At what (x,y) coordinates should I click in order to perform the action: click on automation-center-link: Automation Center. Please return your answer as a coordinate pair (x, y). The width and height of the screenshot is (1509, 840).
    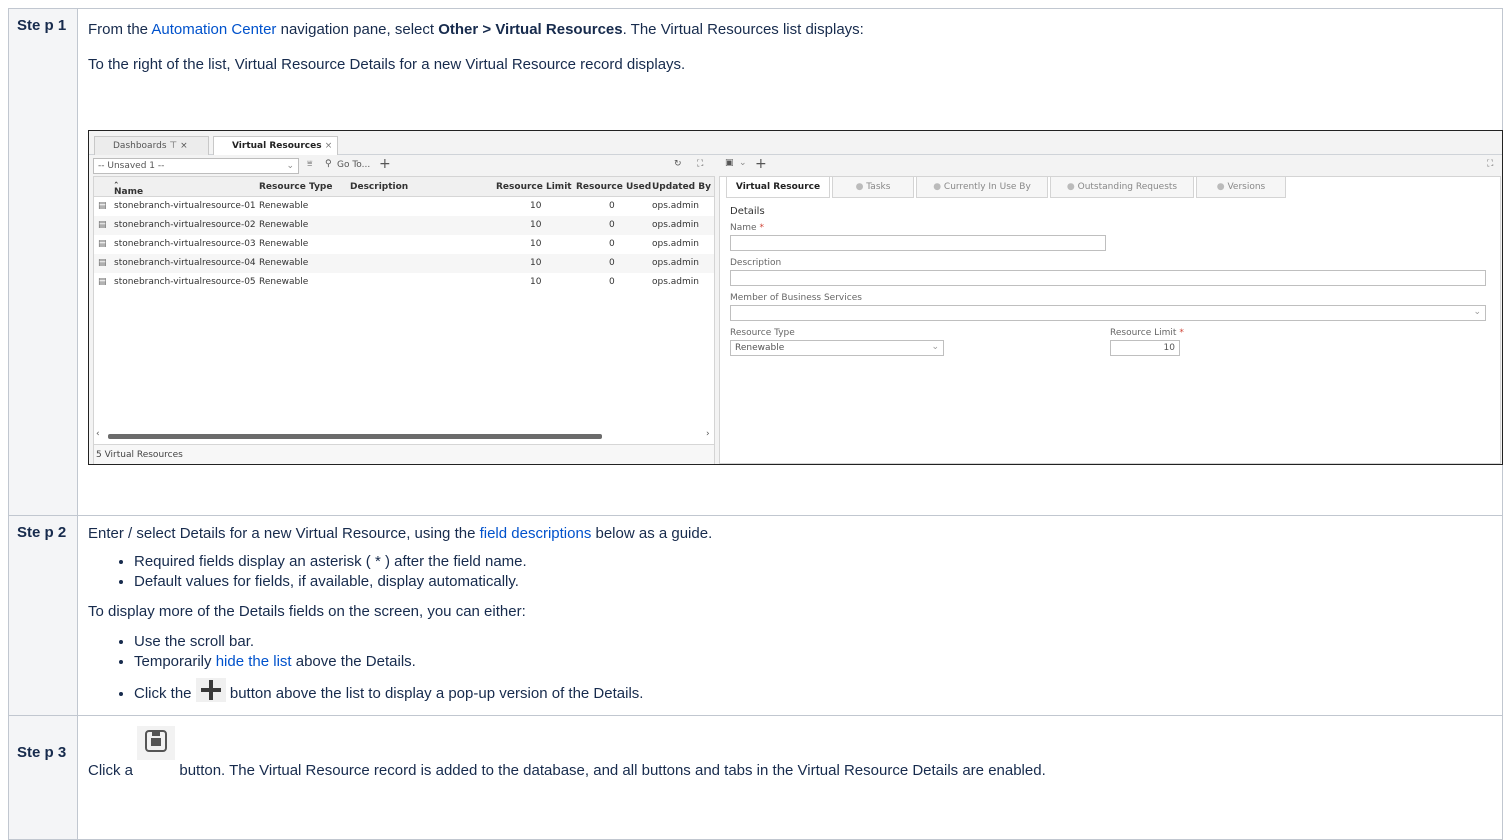
    Looking at the image, I should click on (213, 29).